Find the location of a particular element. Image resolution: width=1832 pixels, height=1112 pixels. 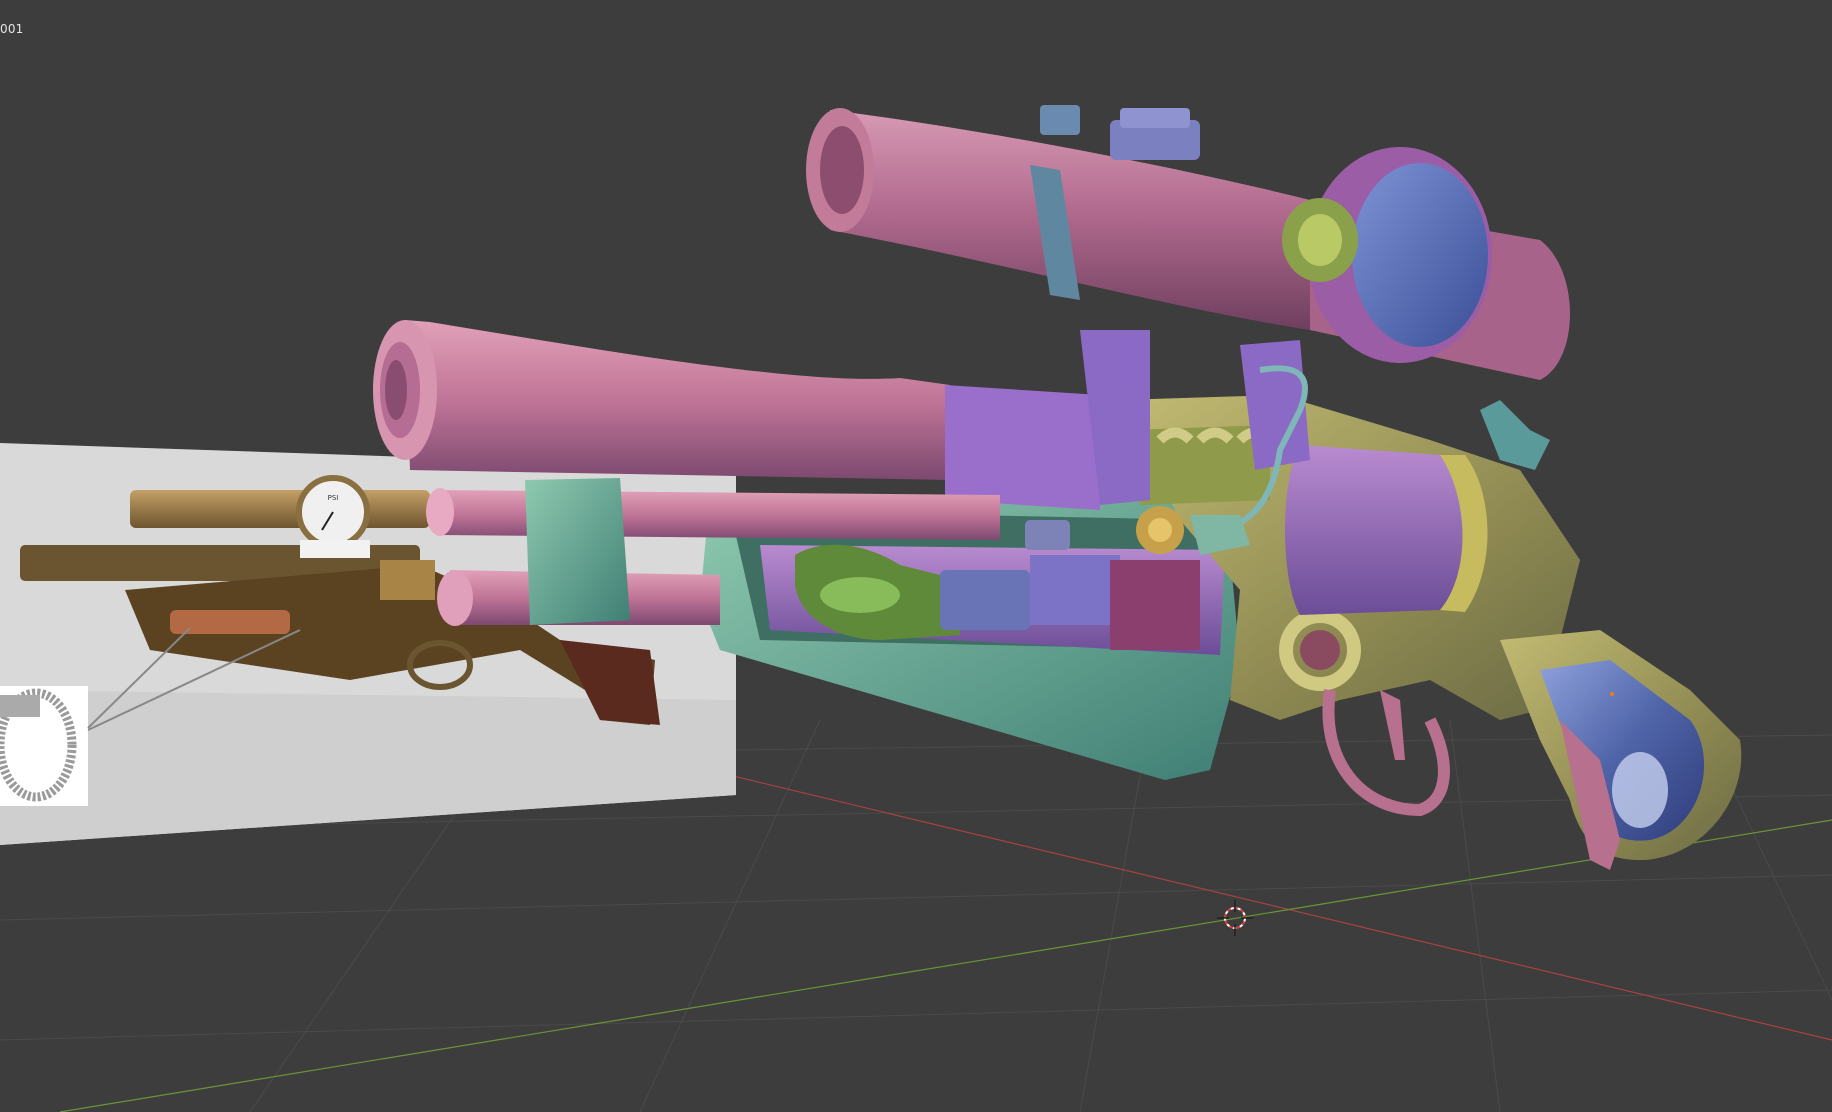

rifle-lower-rod is located at coordinates (720, 515).